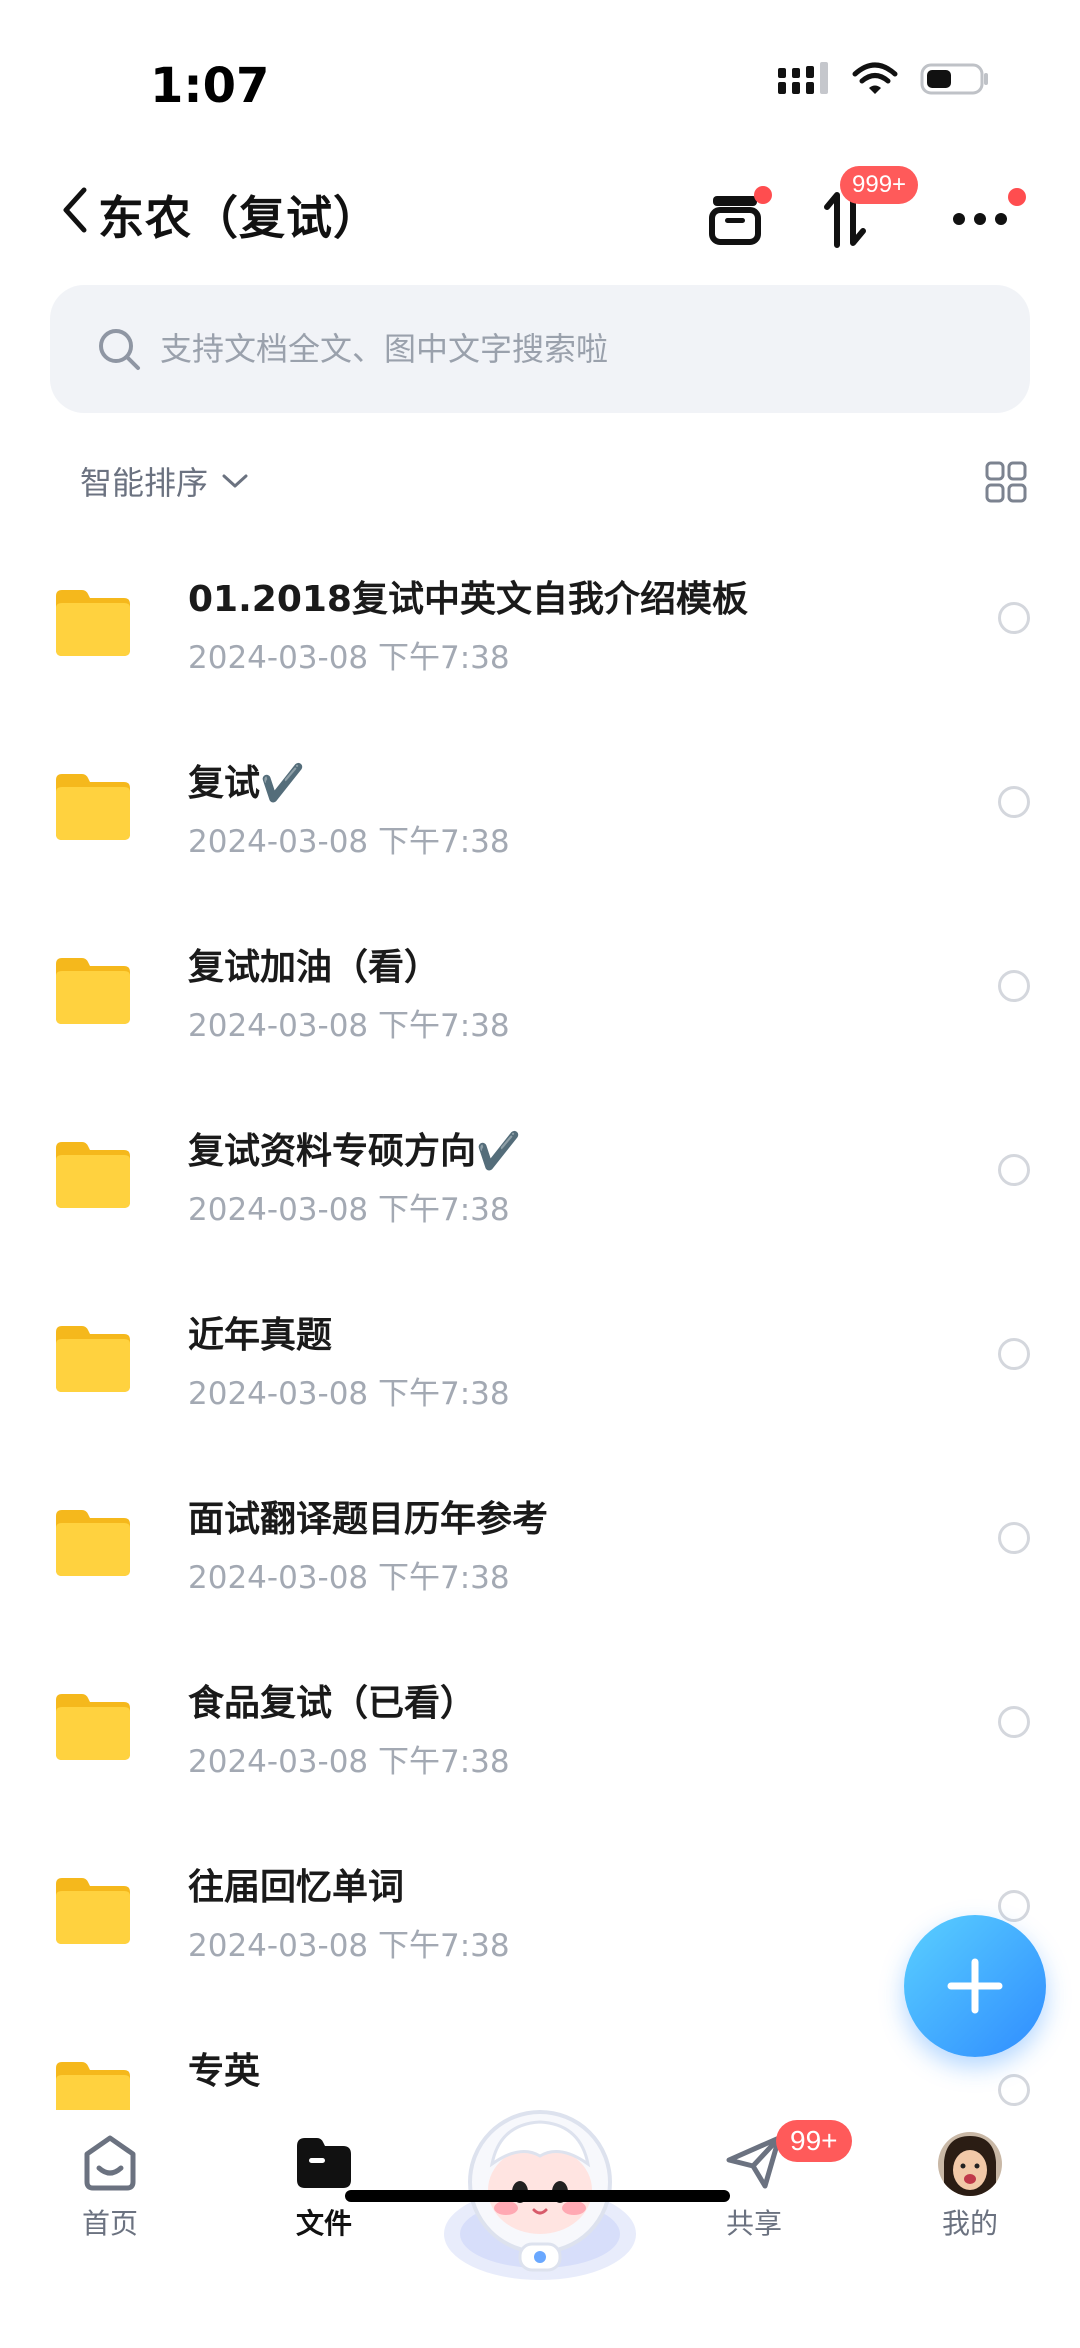 The height and width of the screenshot is (2348, 1080). I want to click on home-icon, so click(110, 2163).